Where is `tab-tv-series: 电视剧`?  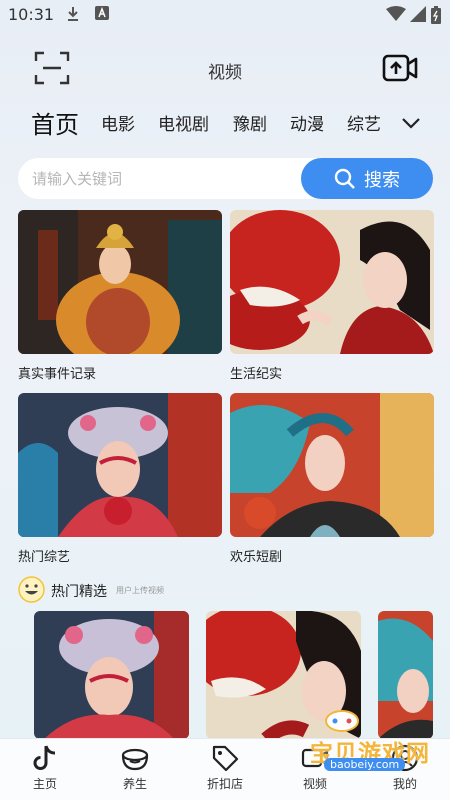 tab-tv-series: 电视剧 is located at coordinates (183, 122).